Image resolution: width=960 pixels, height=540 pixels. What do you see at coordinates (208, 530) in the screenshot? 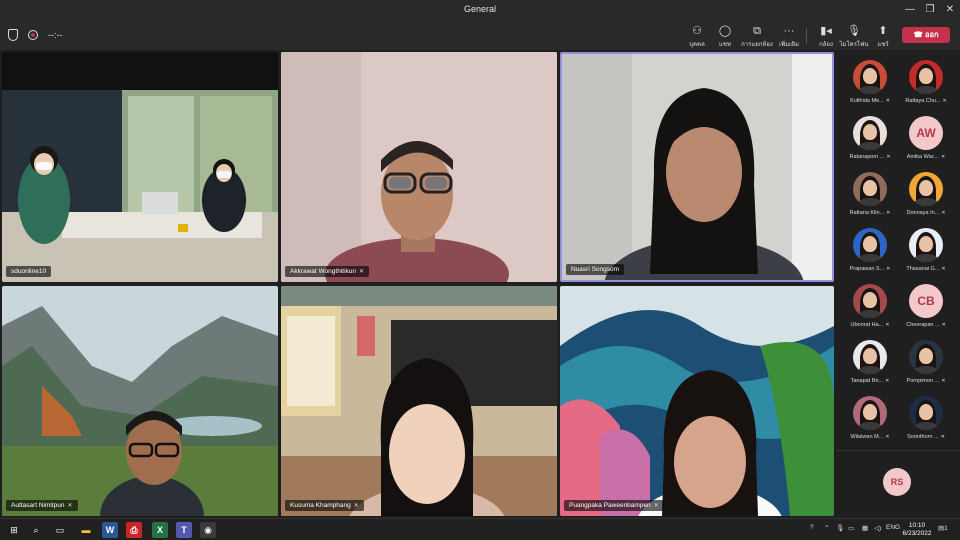
I see `chrome-icon: ◉` at bounding box center [208, 530].